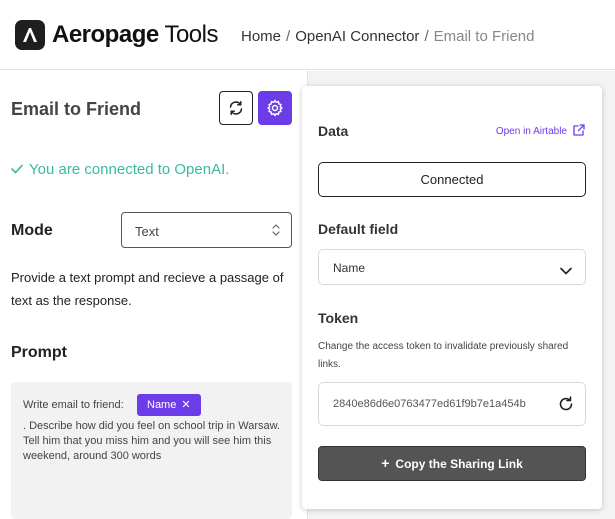  What do you see at coordinates (76, 109) in the screenshot?
I see `page-title: Email to Friend` at bounding box center [76, 109].